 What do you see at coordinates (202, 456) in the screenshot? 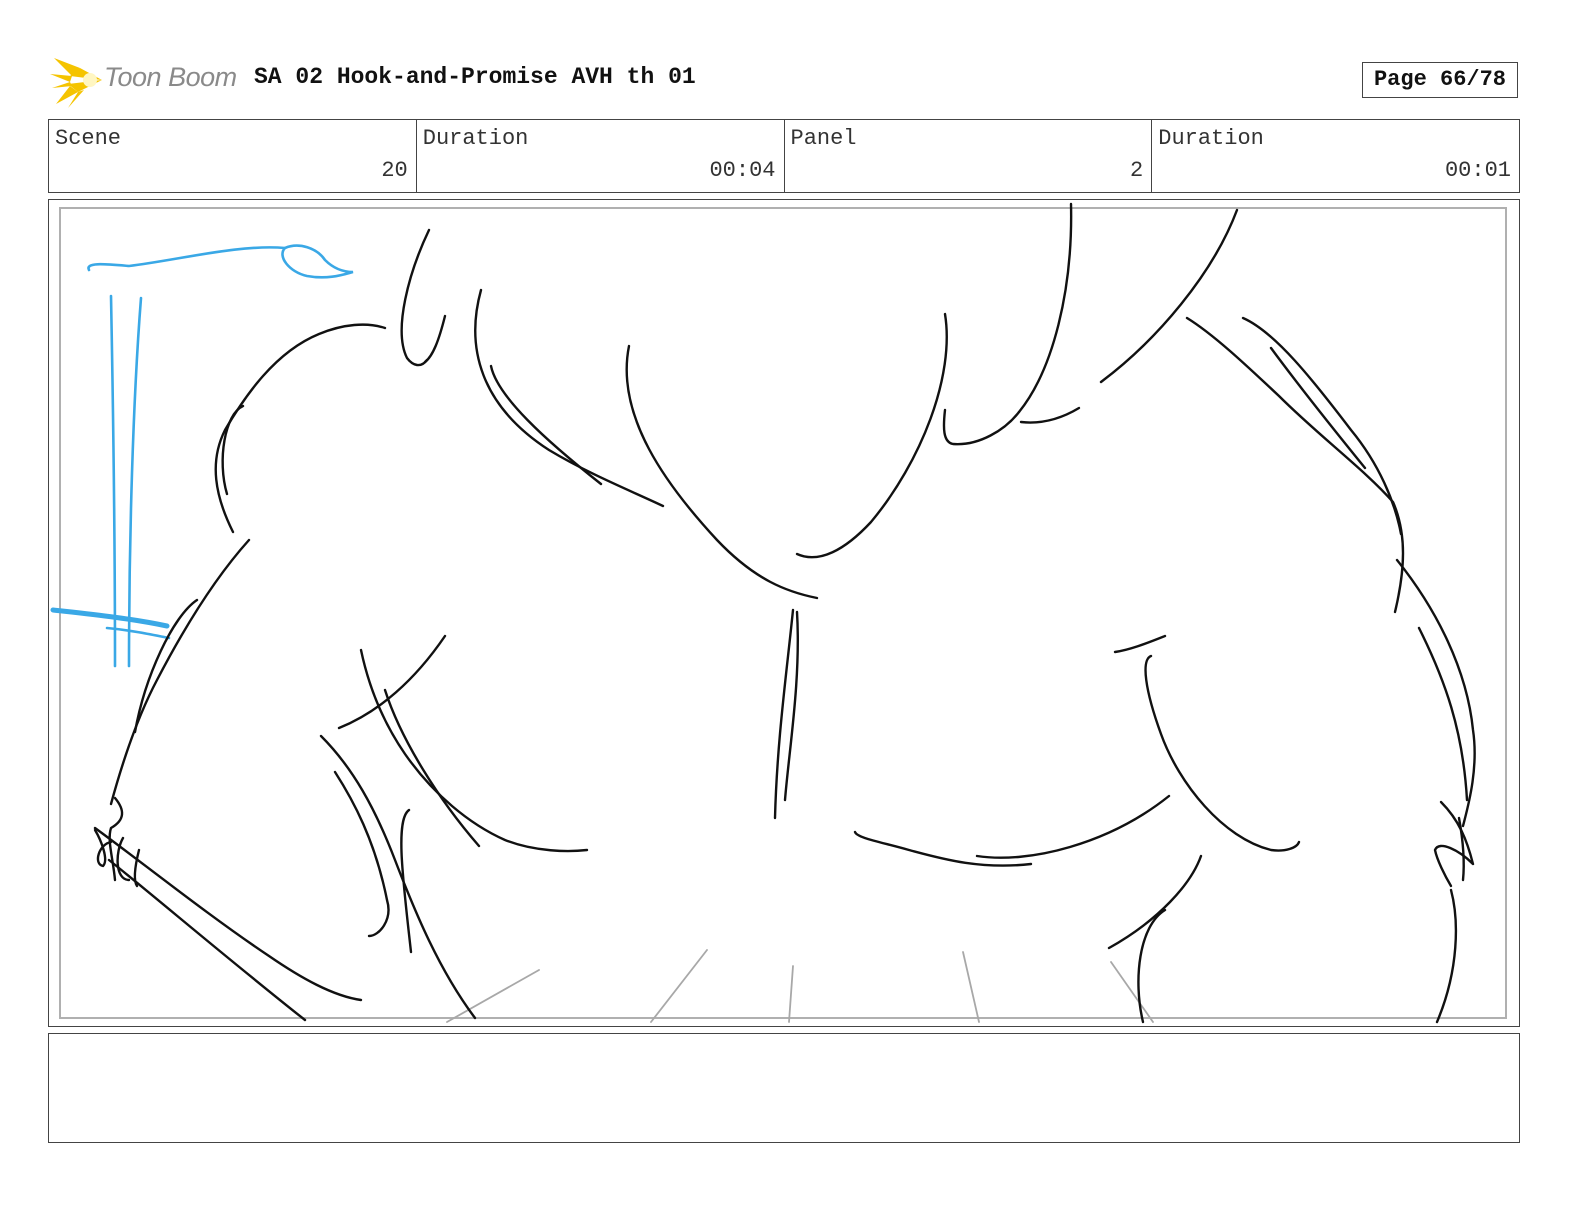
I see `blue-layout-lines` at bounding box center [202, 456].